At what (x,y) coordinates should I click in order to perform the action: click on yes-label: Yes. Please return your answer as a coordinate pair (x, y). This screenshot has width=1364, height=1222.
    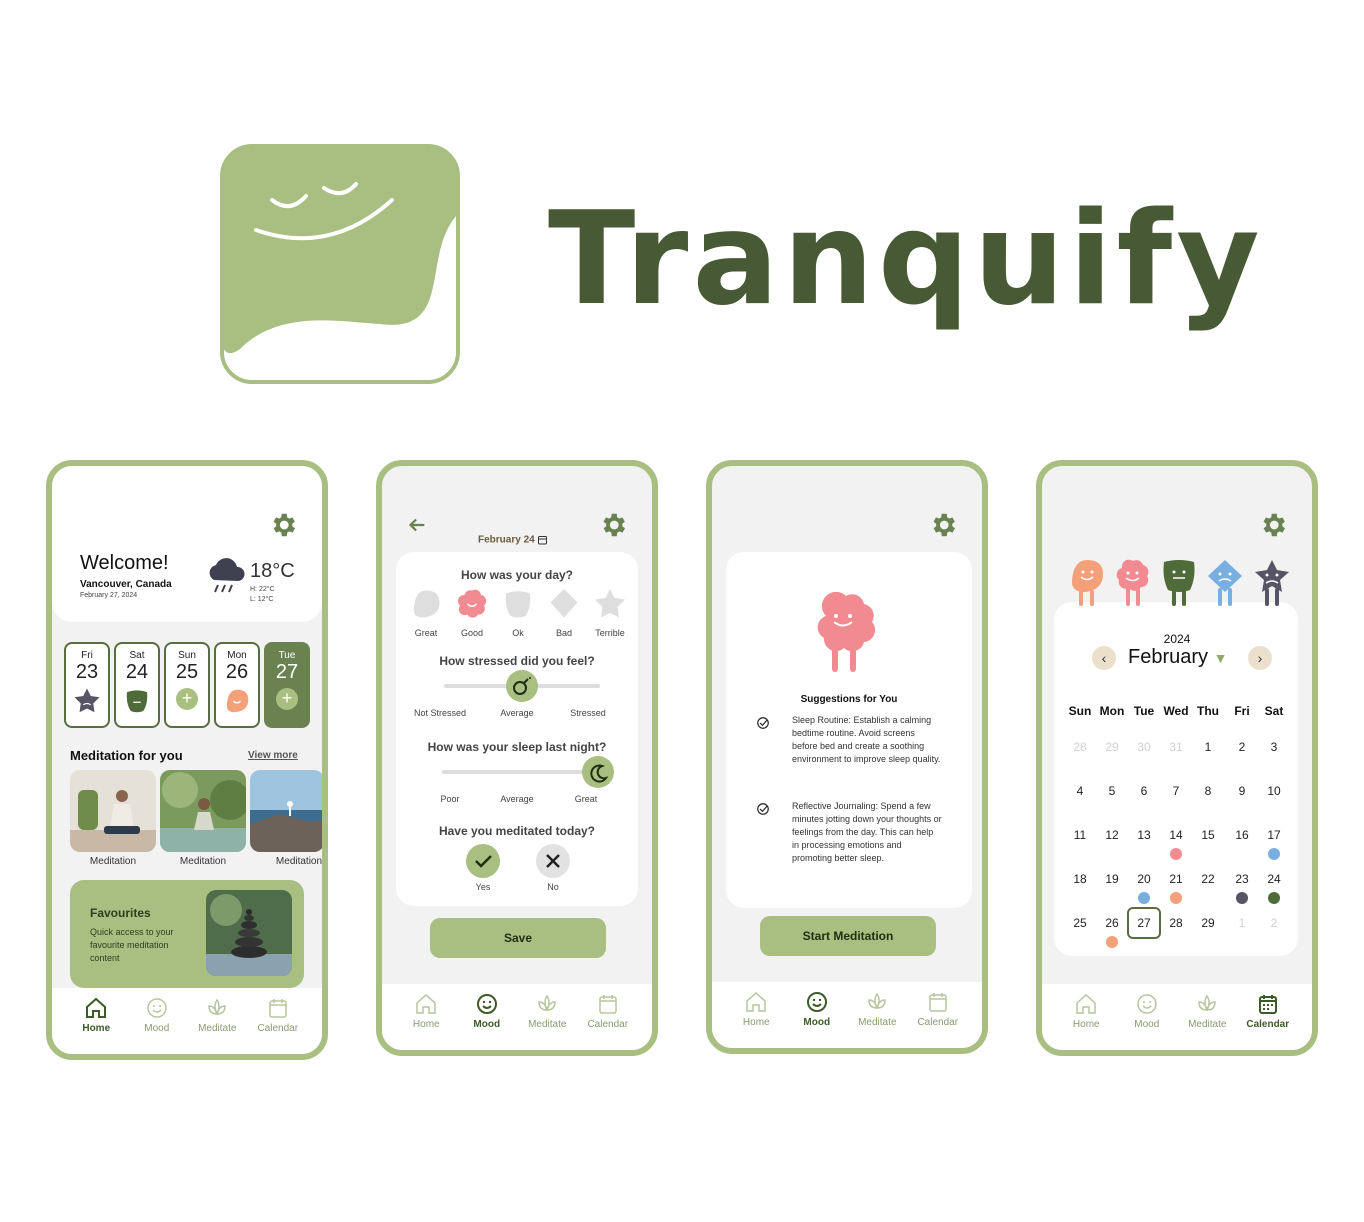
    Looking at the image, I should click on (483, 887).